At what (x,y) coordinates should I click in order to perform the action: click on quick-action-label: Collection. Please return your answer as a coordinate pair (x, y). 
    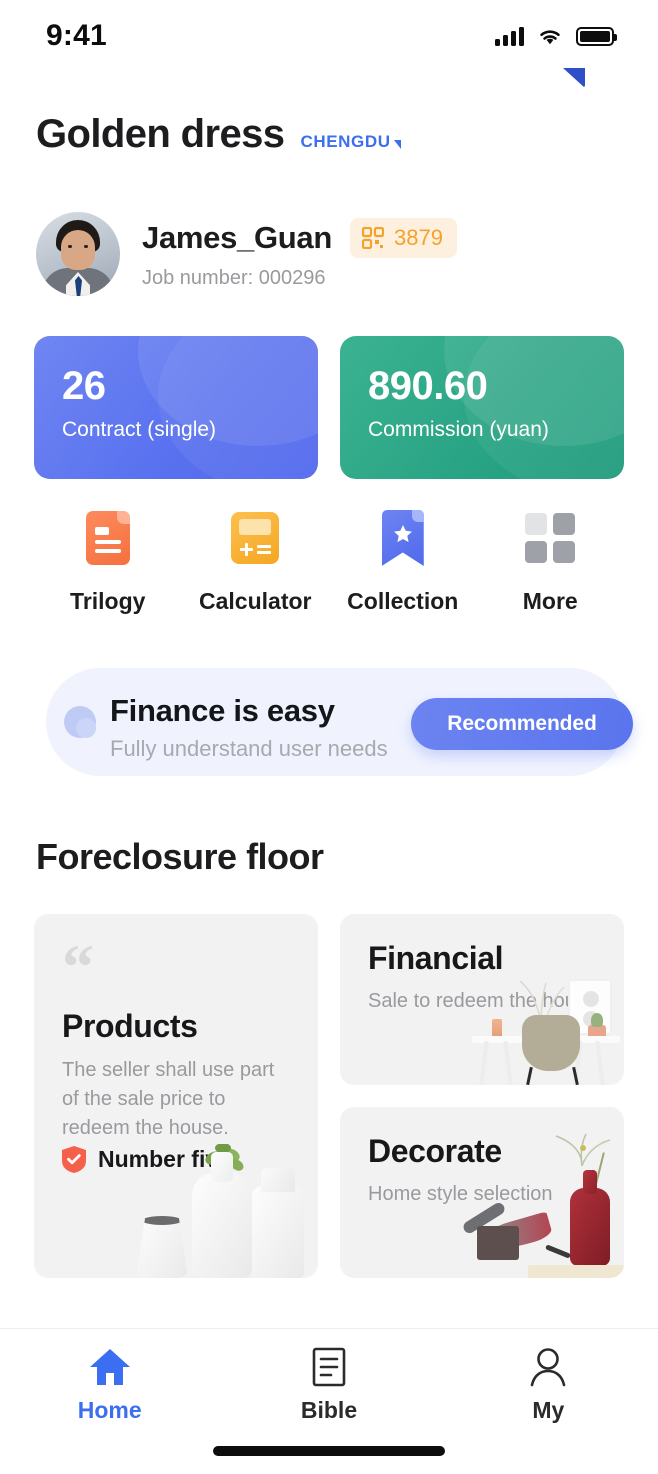
    Looking at the image, I should click on (403, 601).